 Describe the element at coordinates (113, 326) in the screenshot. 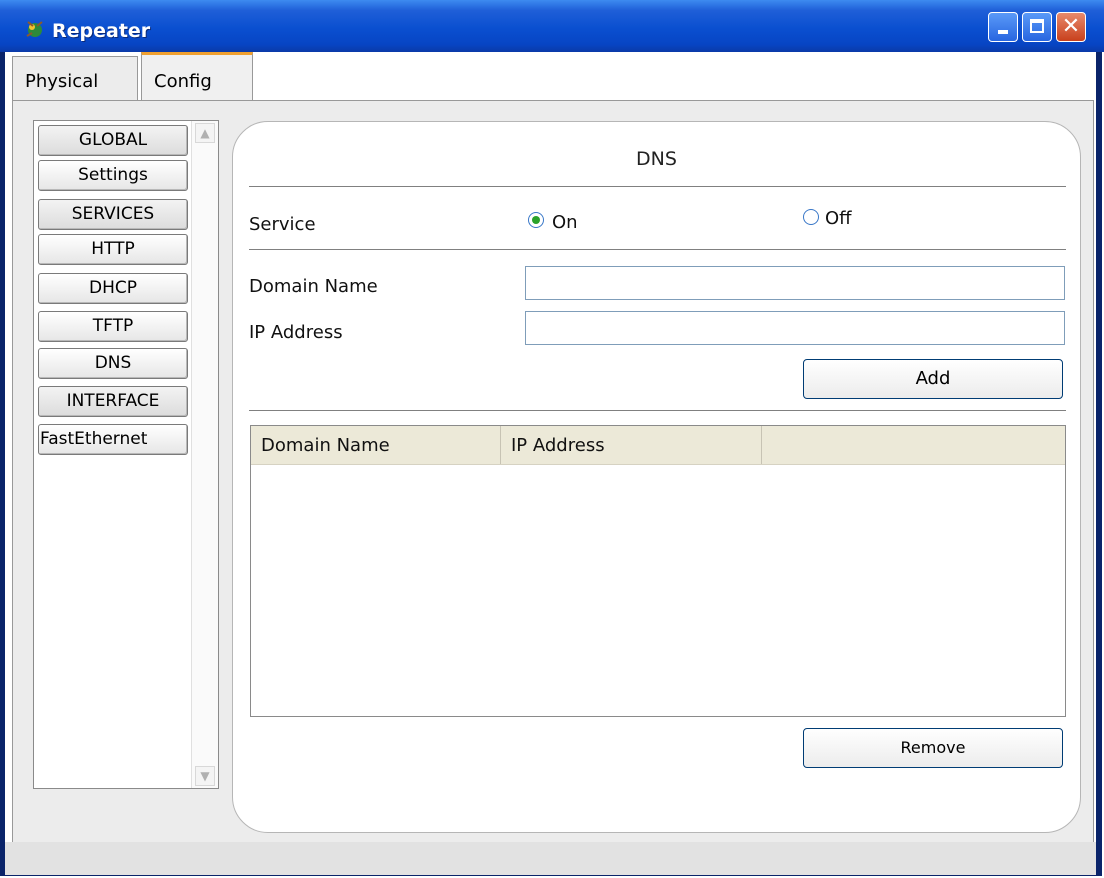

I see `nav-item-tftp: TFTP` at that location.